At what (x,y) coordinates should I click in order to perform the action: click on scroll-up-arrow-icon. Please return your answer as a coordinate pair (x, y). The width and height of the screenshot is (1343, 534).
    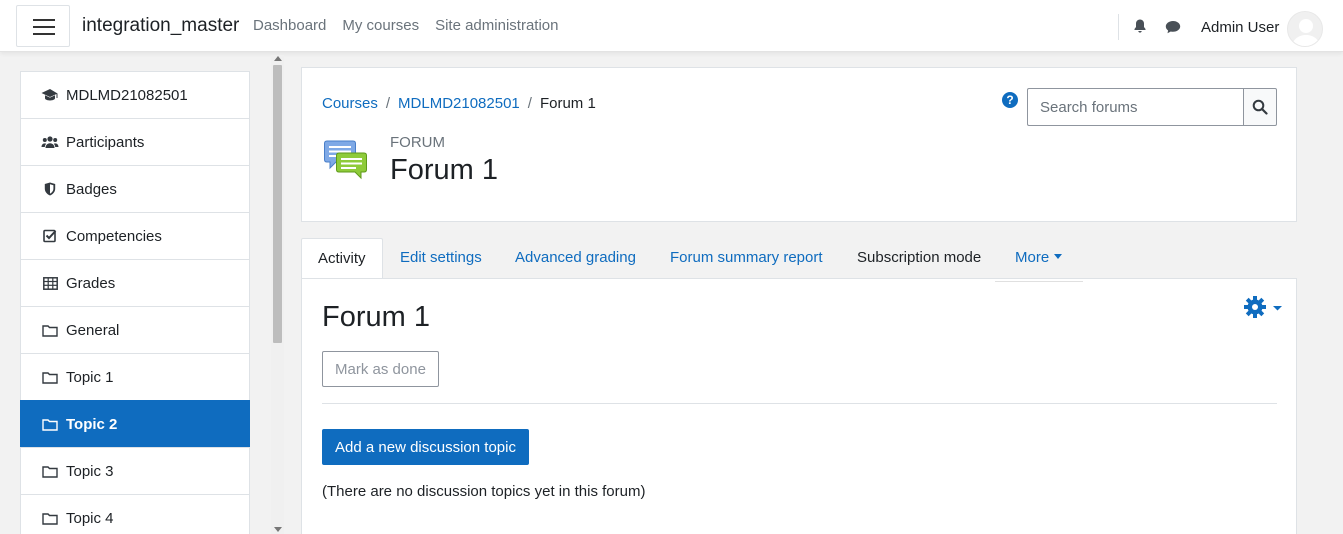
    Looking at the image, I should click on (278, 58).